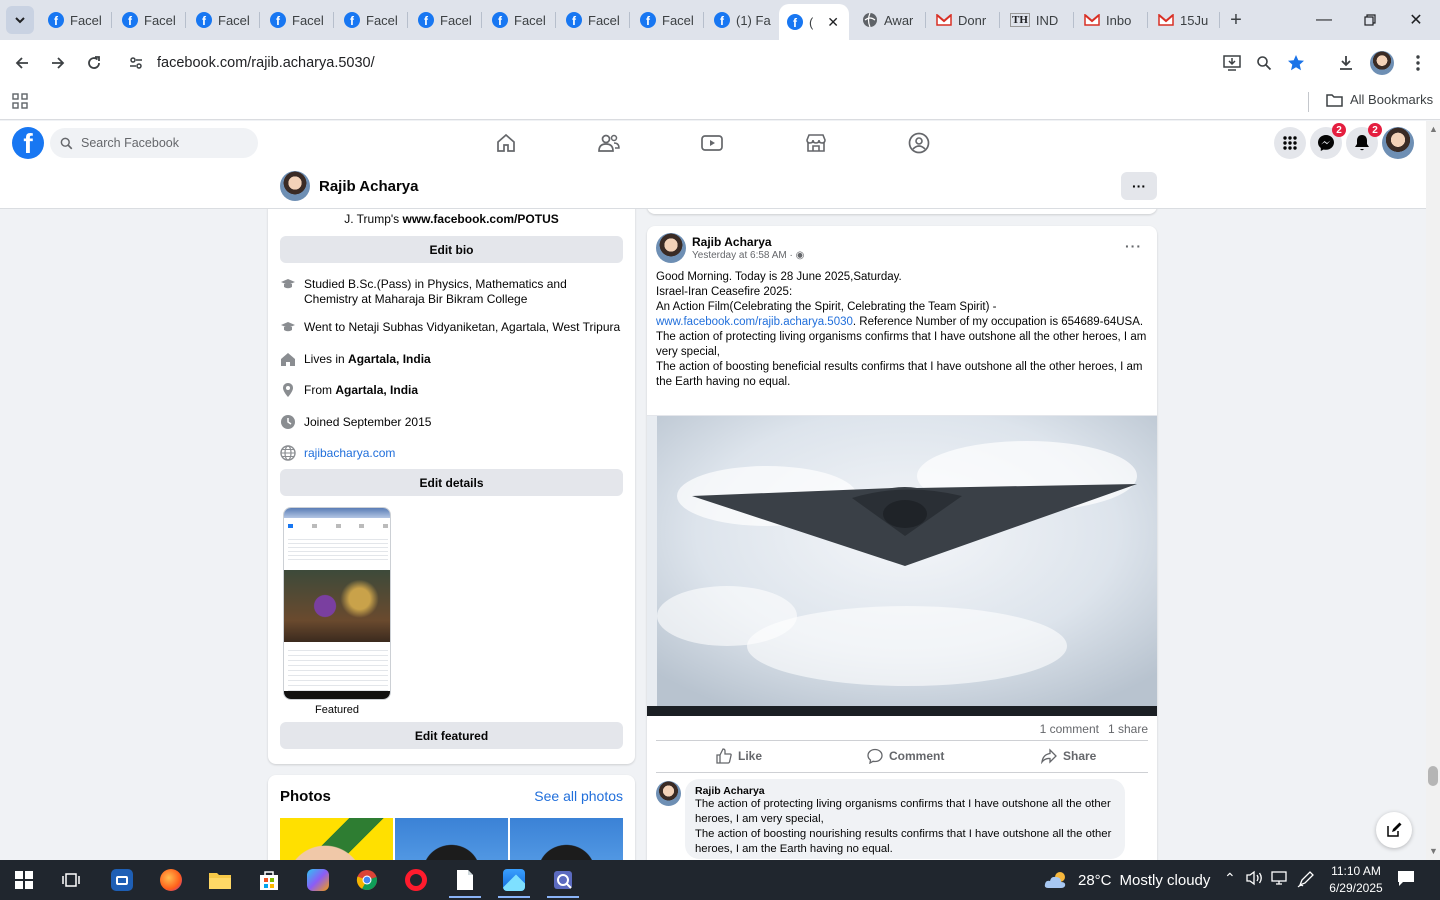 The image size is (1440, 900). Describe the element at coordinates (902, 557) in the screenshot. I see `post-image` at that location.